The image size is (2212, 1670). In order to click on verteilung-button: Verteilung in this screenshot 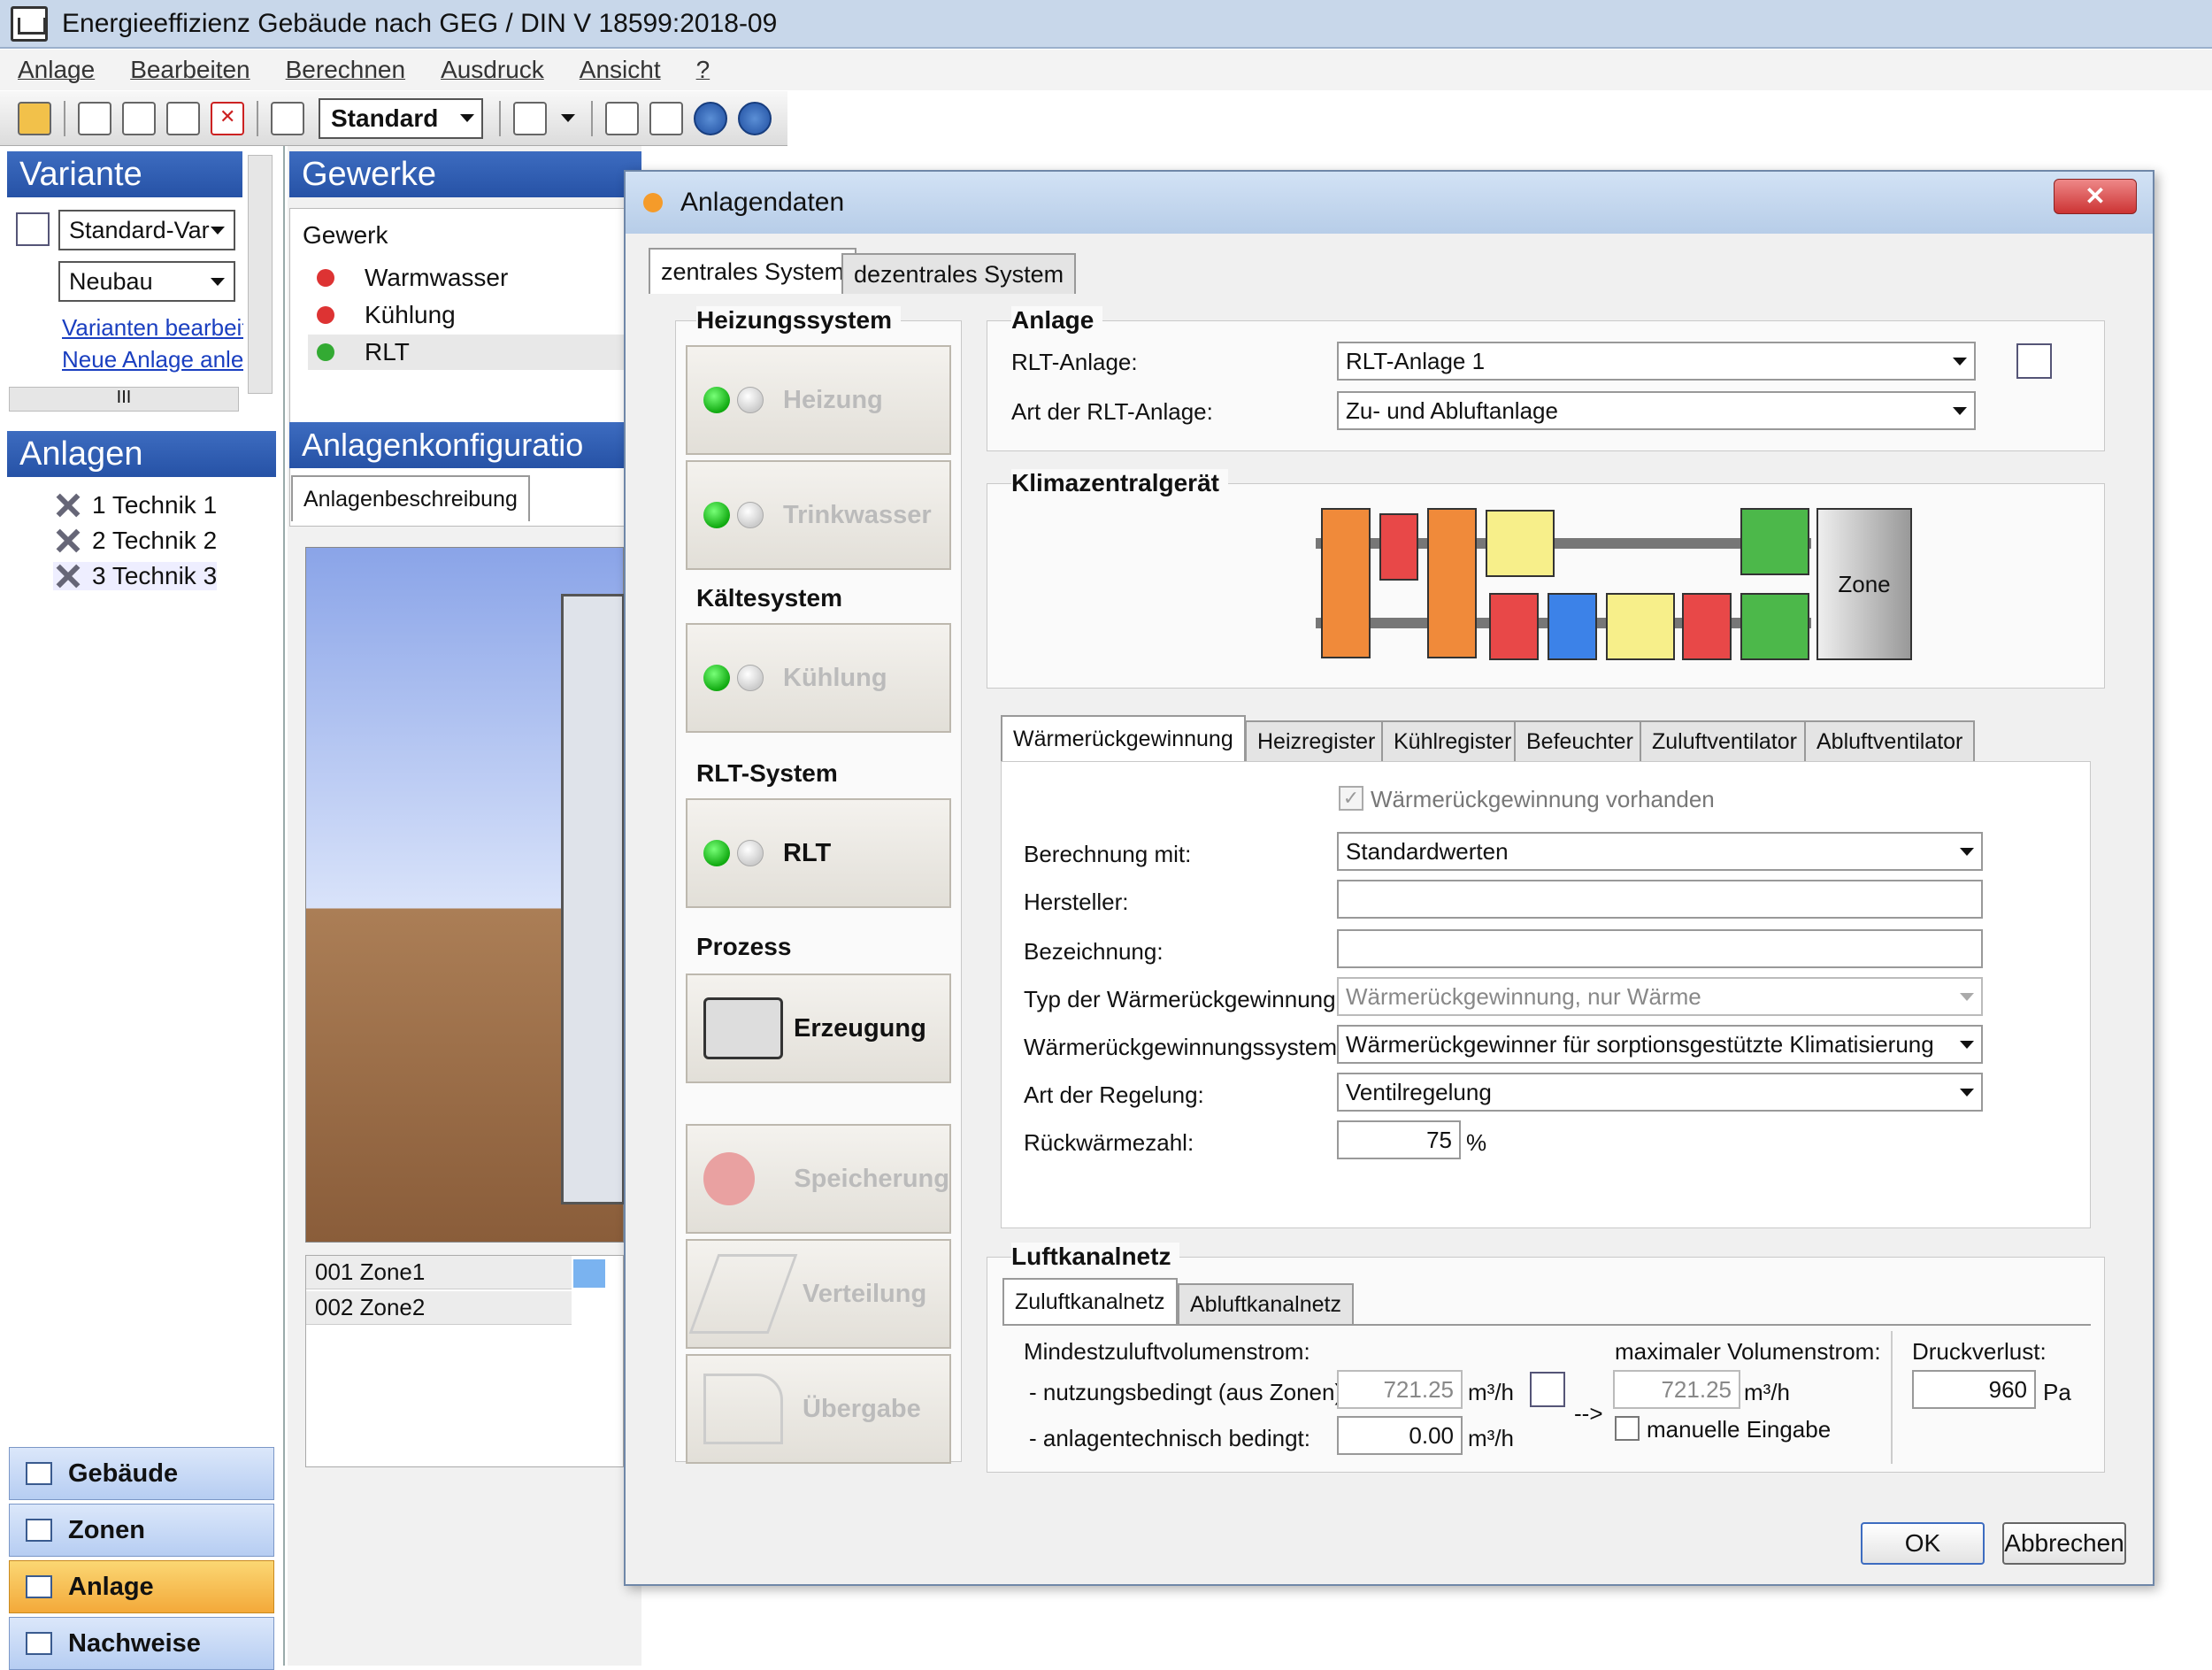, I will do `click(819, 1294)`.